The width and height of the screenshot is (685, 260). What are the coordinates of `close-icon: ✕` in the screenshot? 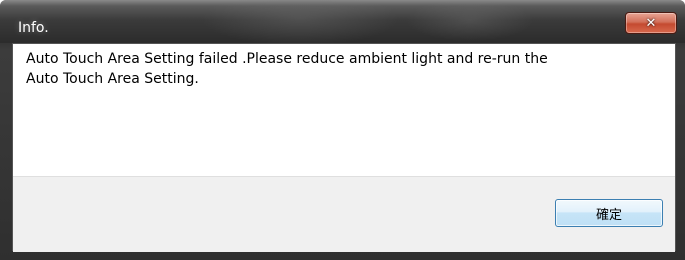 It's located at (651, 23).